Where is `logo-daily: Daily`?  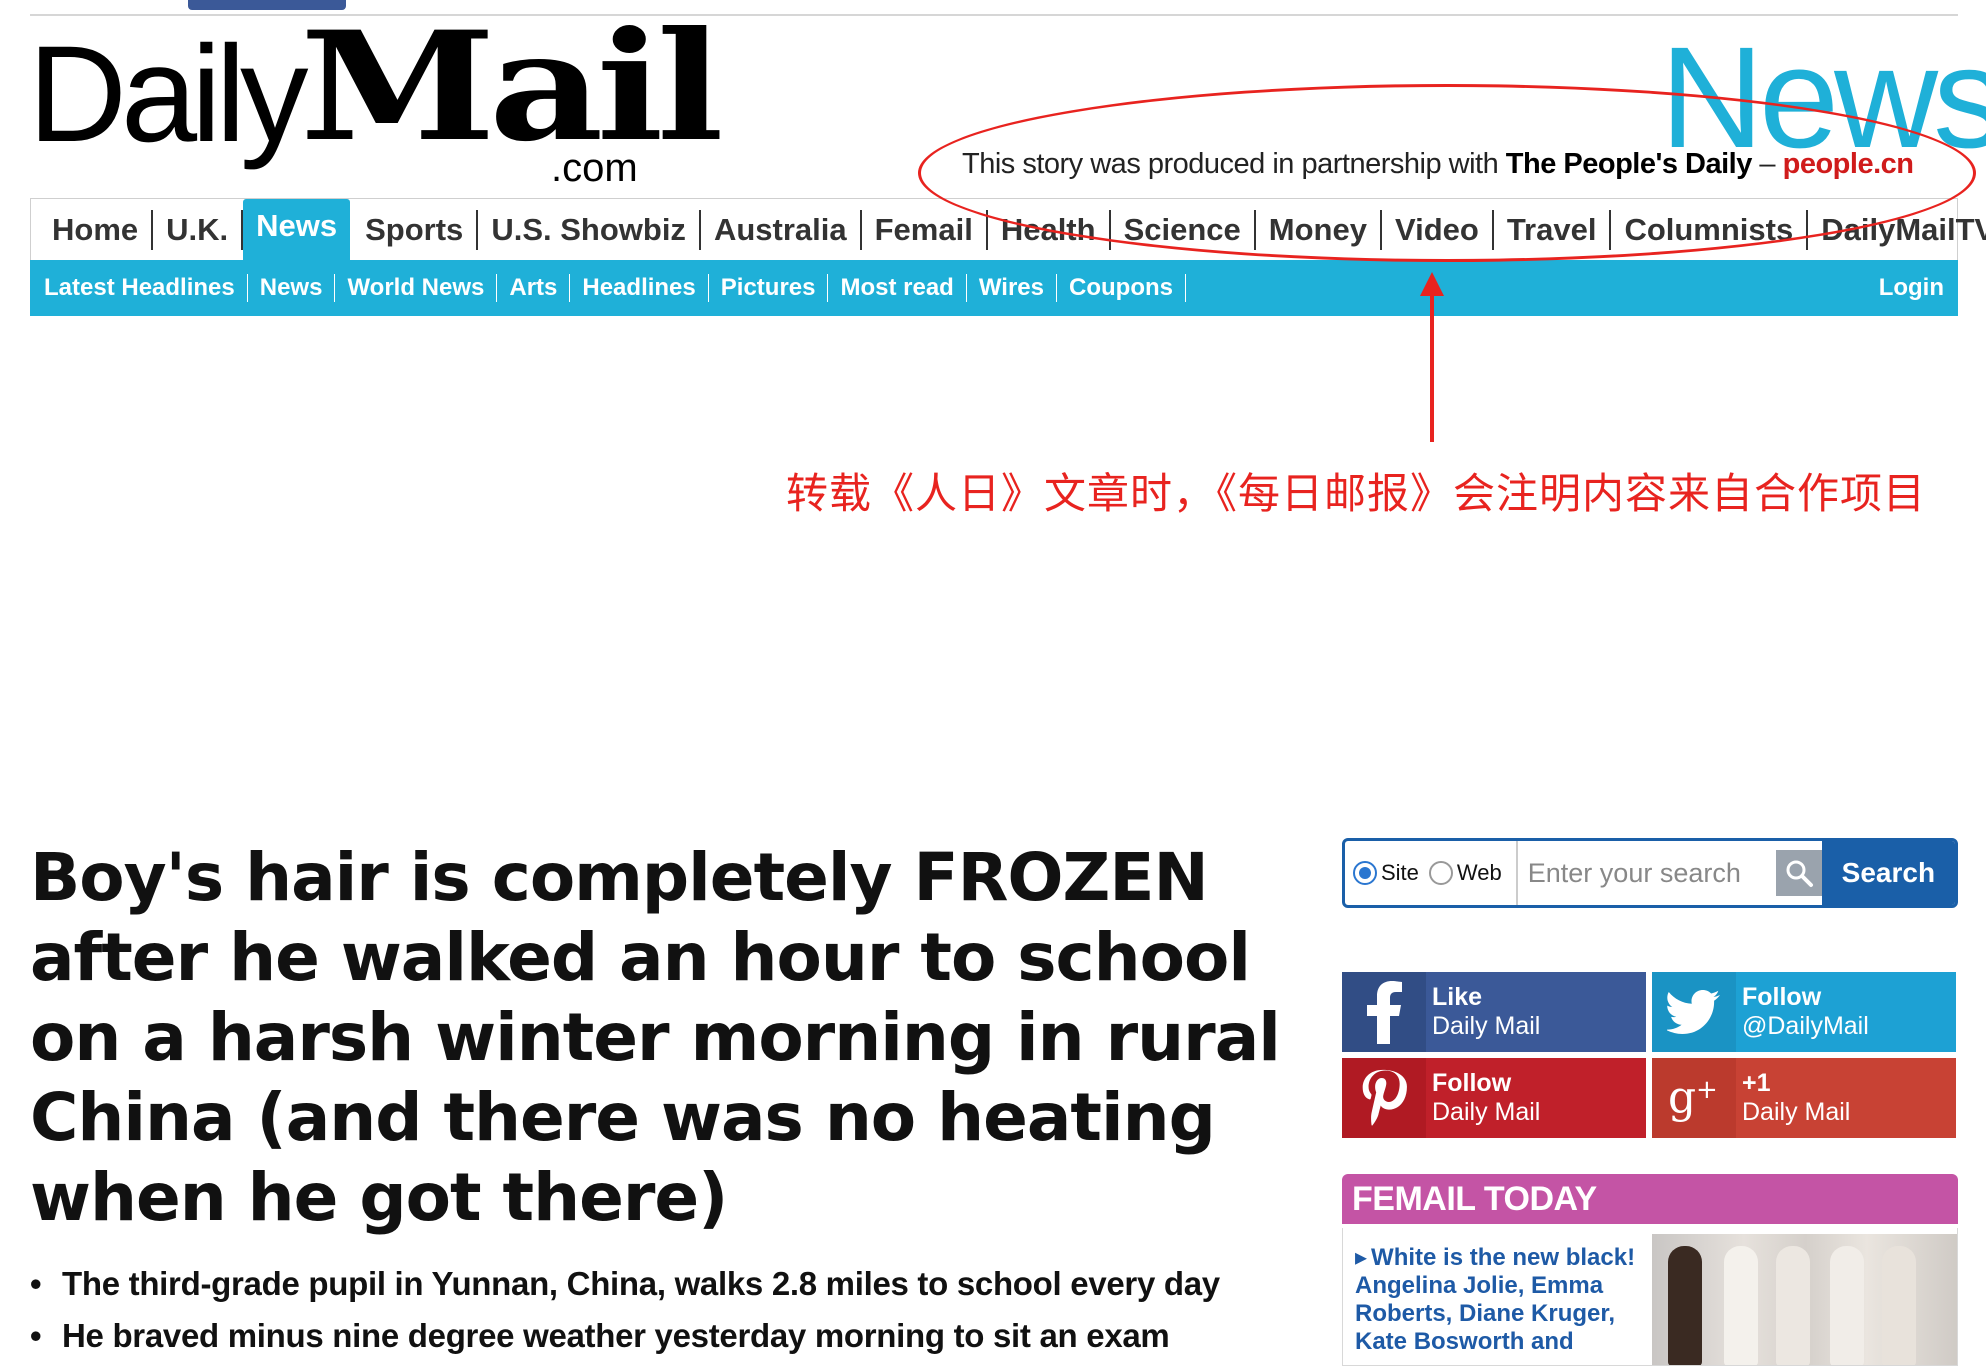 logo-daily: Daily is located at coordinates (168, 94).